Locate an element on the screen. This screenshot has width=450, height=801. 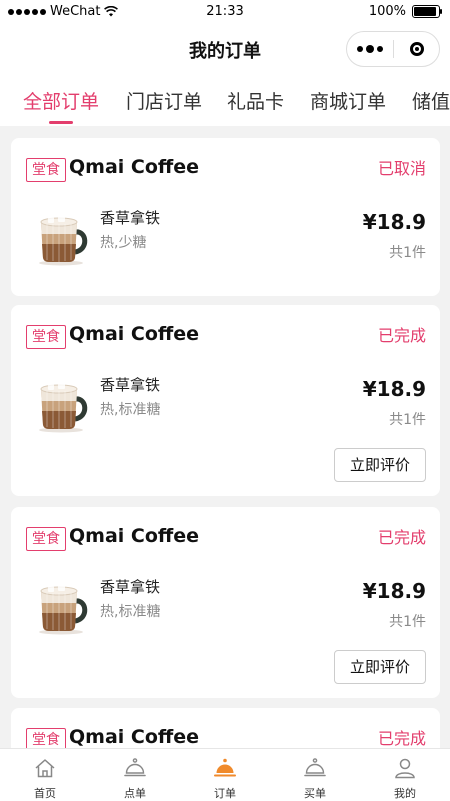
battery-percent: 100% is located at coordinates (387, 11).